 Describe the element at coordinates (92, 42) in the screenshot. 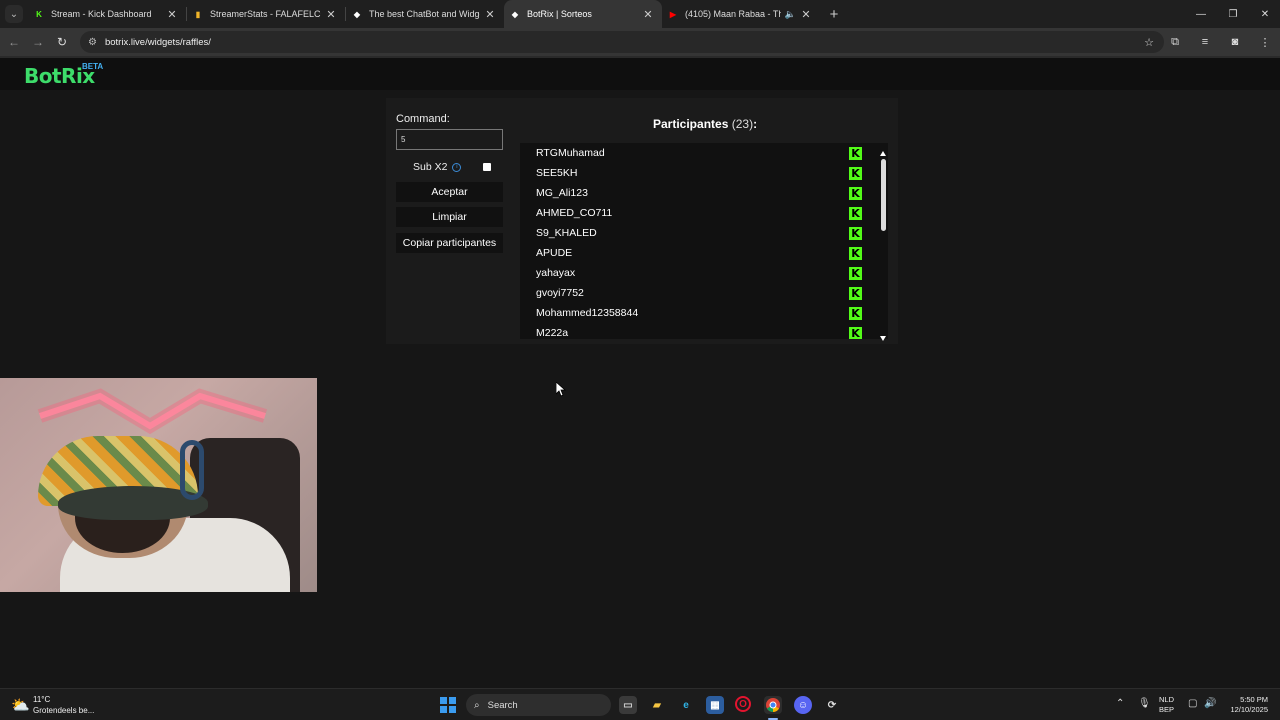

I see `site-info-icon: ⚙` at that location.